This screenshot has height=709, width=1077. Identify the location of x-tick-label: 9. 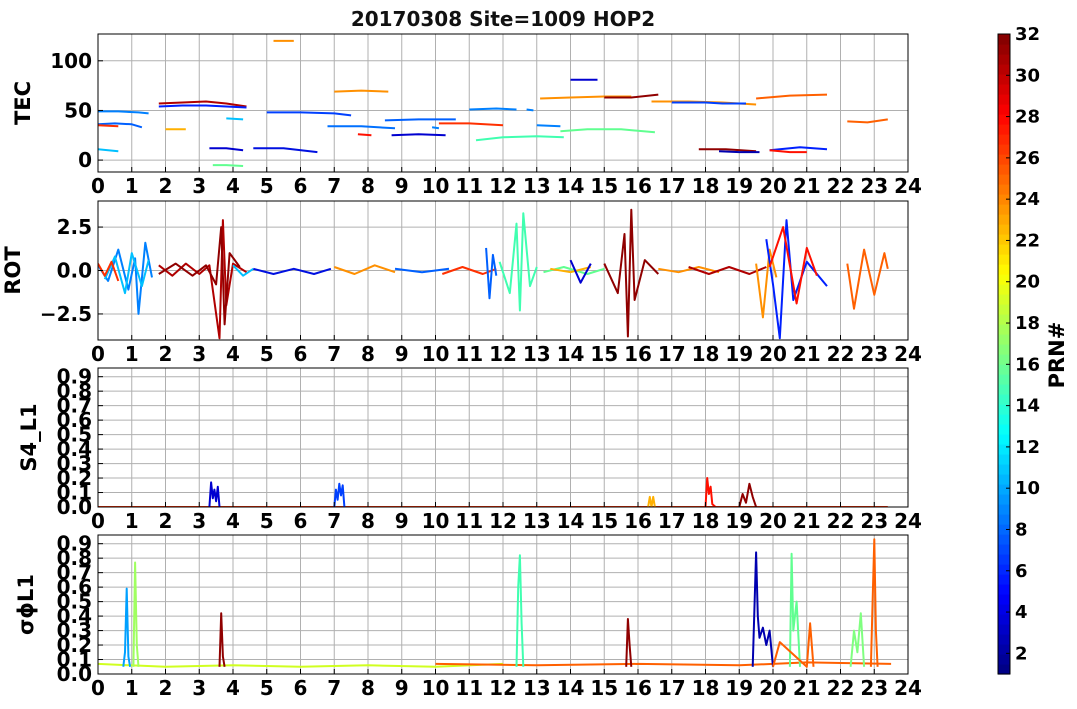
(402, 354).